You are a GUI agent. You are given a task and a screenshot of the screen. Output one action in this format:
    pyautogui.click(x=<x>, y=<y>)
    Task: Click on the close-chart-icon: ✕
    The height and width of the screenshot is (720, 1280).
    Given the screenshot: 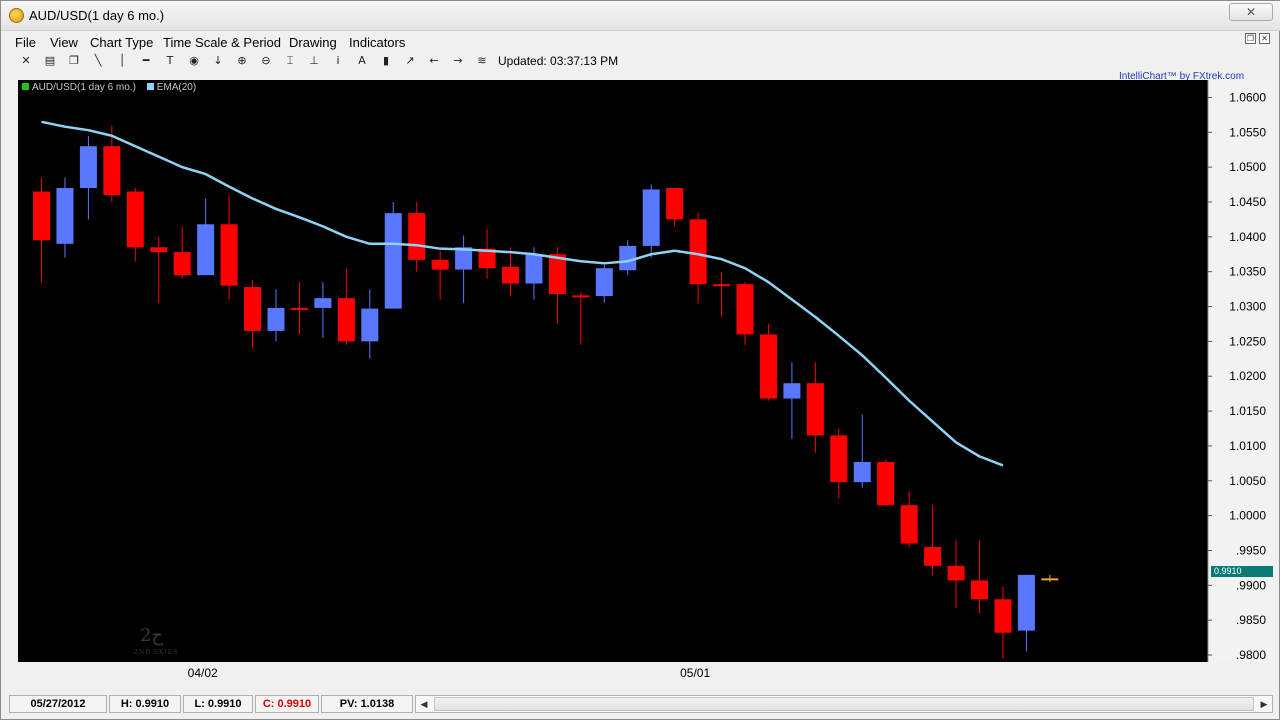 What is the action you would take?
    pyautogui.click(x=1264, y=38)
    